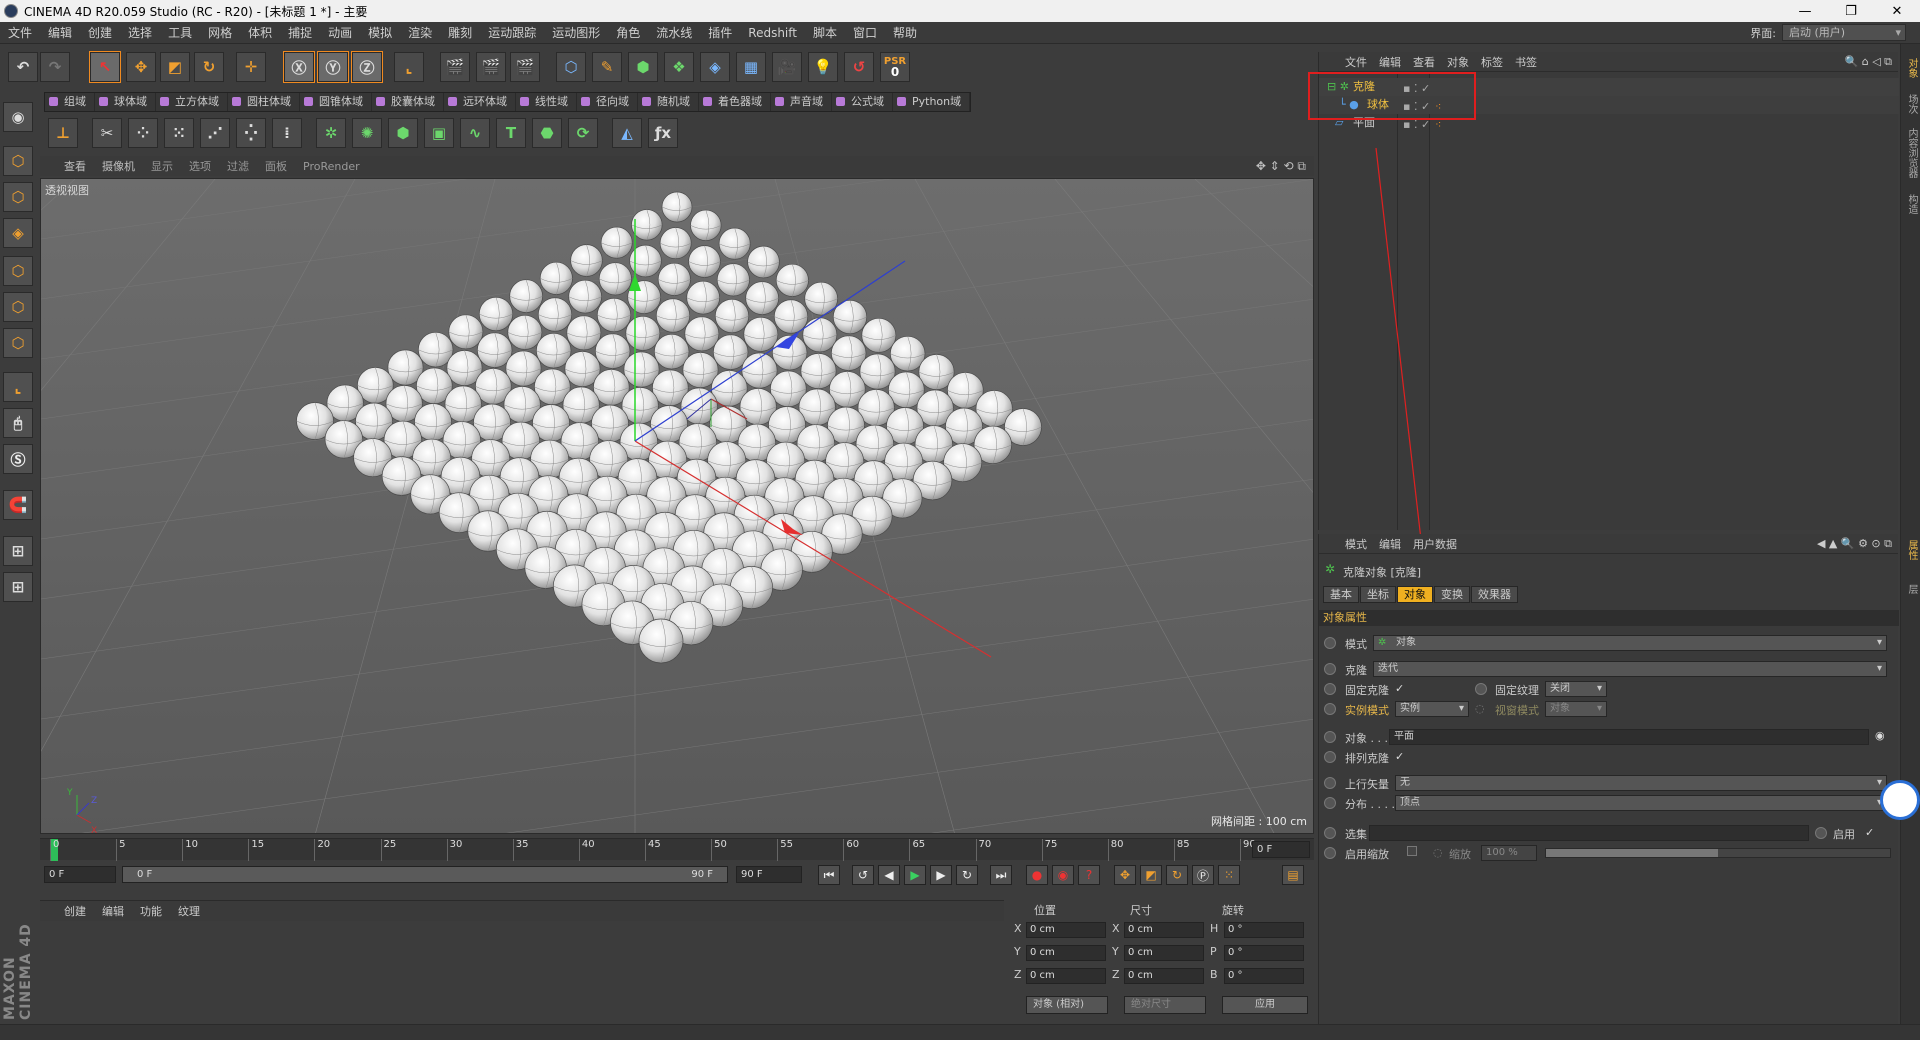 Image resolution: width=1920 pixels, height=1040 pixels. What do you see at coordinates (1164, 976) in the screenshot?
I see `size-z-field: 0 cm` at bounding box center [1164, 976].